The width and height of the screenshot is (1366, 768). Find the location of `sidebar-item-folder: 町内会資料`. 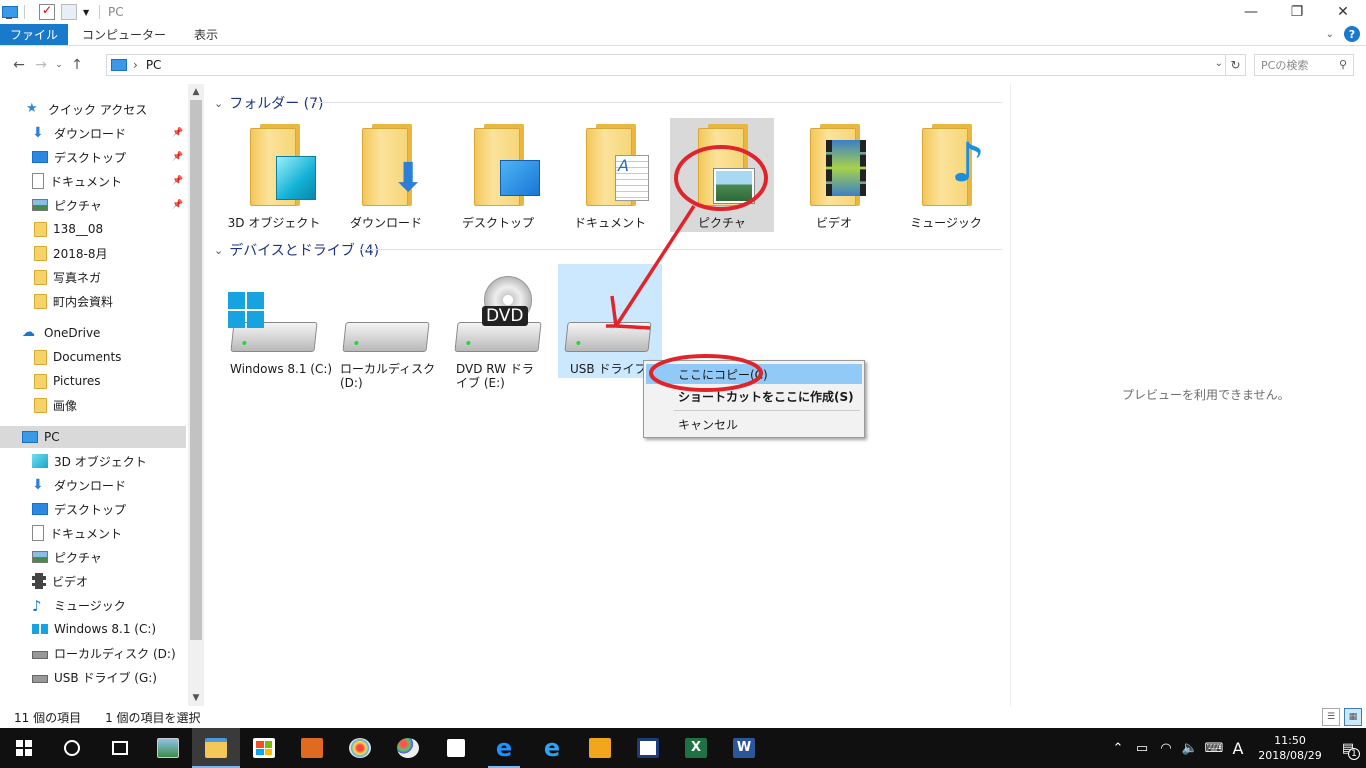

sidebar-item-folder: 町内会資料 is located at coordinates (93, 301).